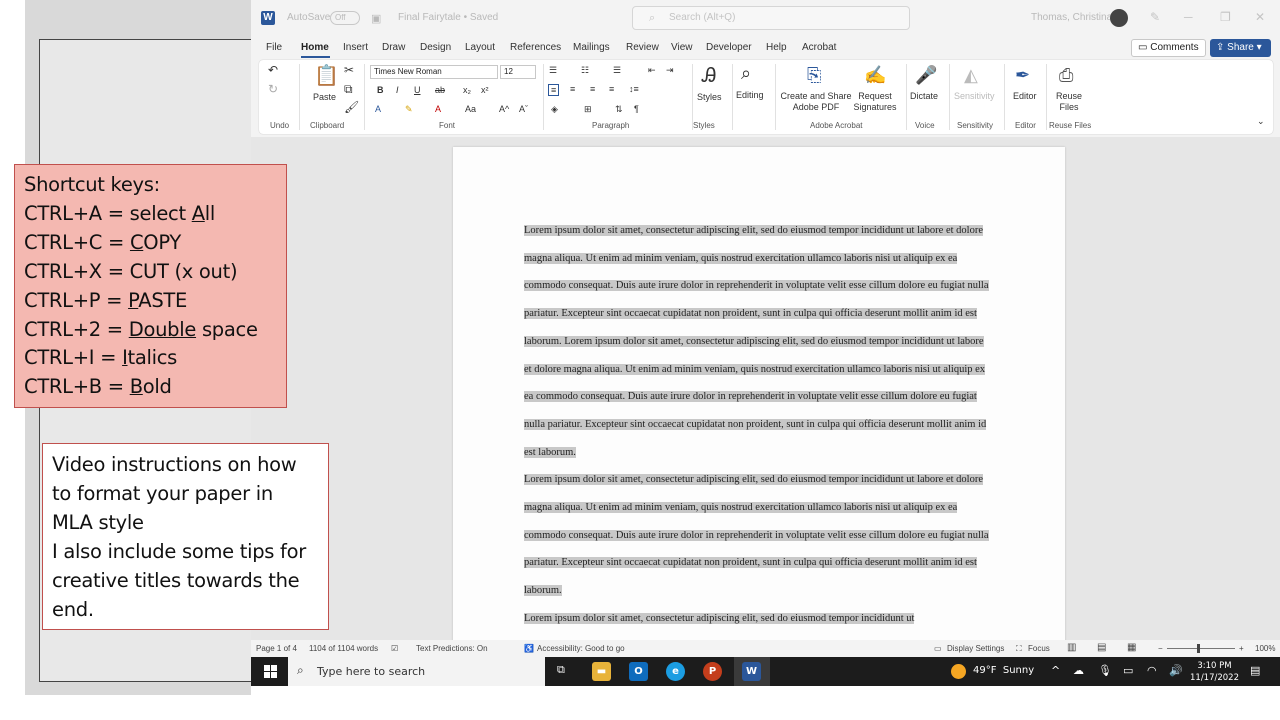  What do you see at coordinates (355, 47) in the screenshot?
I see `tab-insert: Insert` at bounding box center [355, 47].